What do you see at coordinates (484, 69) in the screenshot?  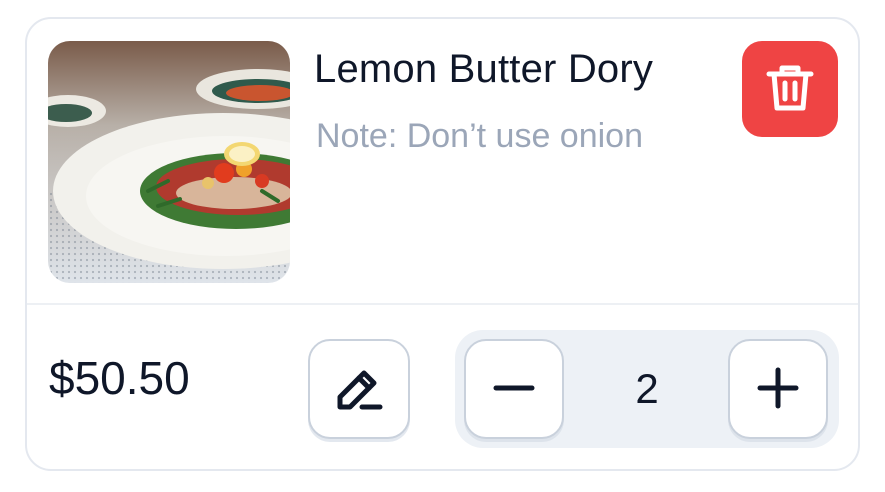 I see `item-name: Lemon Butter Dory` at bounding box center [484, 69].